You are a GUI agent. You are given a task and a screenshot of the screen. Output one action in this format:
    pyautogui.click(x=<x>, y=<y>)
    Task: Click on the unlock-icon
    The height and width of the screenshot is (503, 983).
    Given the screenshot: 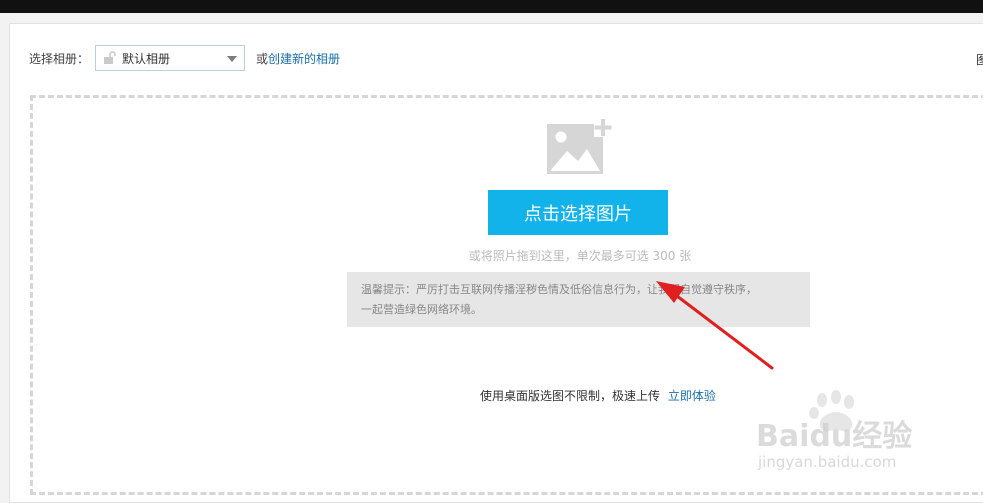 What is the action you would take?
    pyautogui.click(x=110, y=58)
    